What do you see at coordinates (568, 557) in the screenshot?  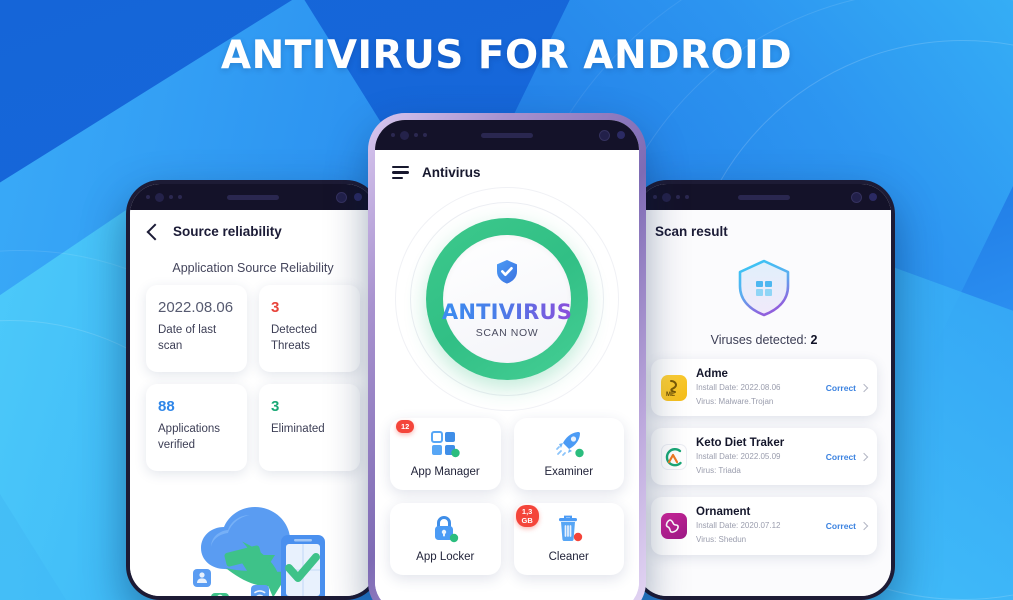 I see `tile-label: Cleaner` at bounding box center [568, 557].